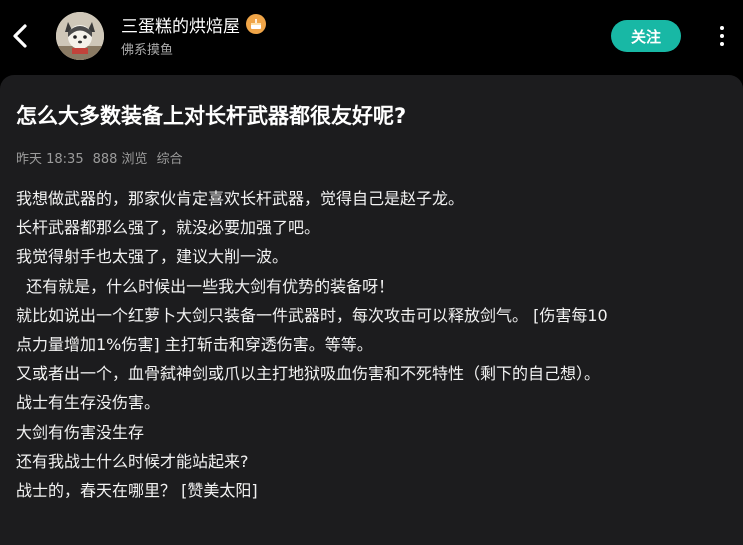  Describe the element at coordinates (256, 24) in the screenshot. I see `cake-badge-icon` at that location.